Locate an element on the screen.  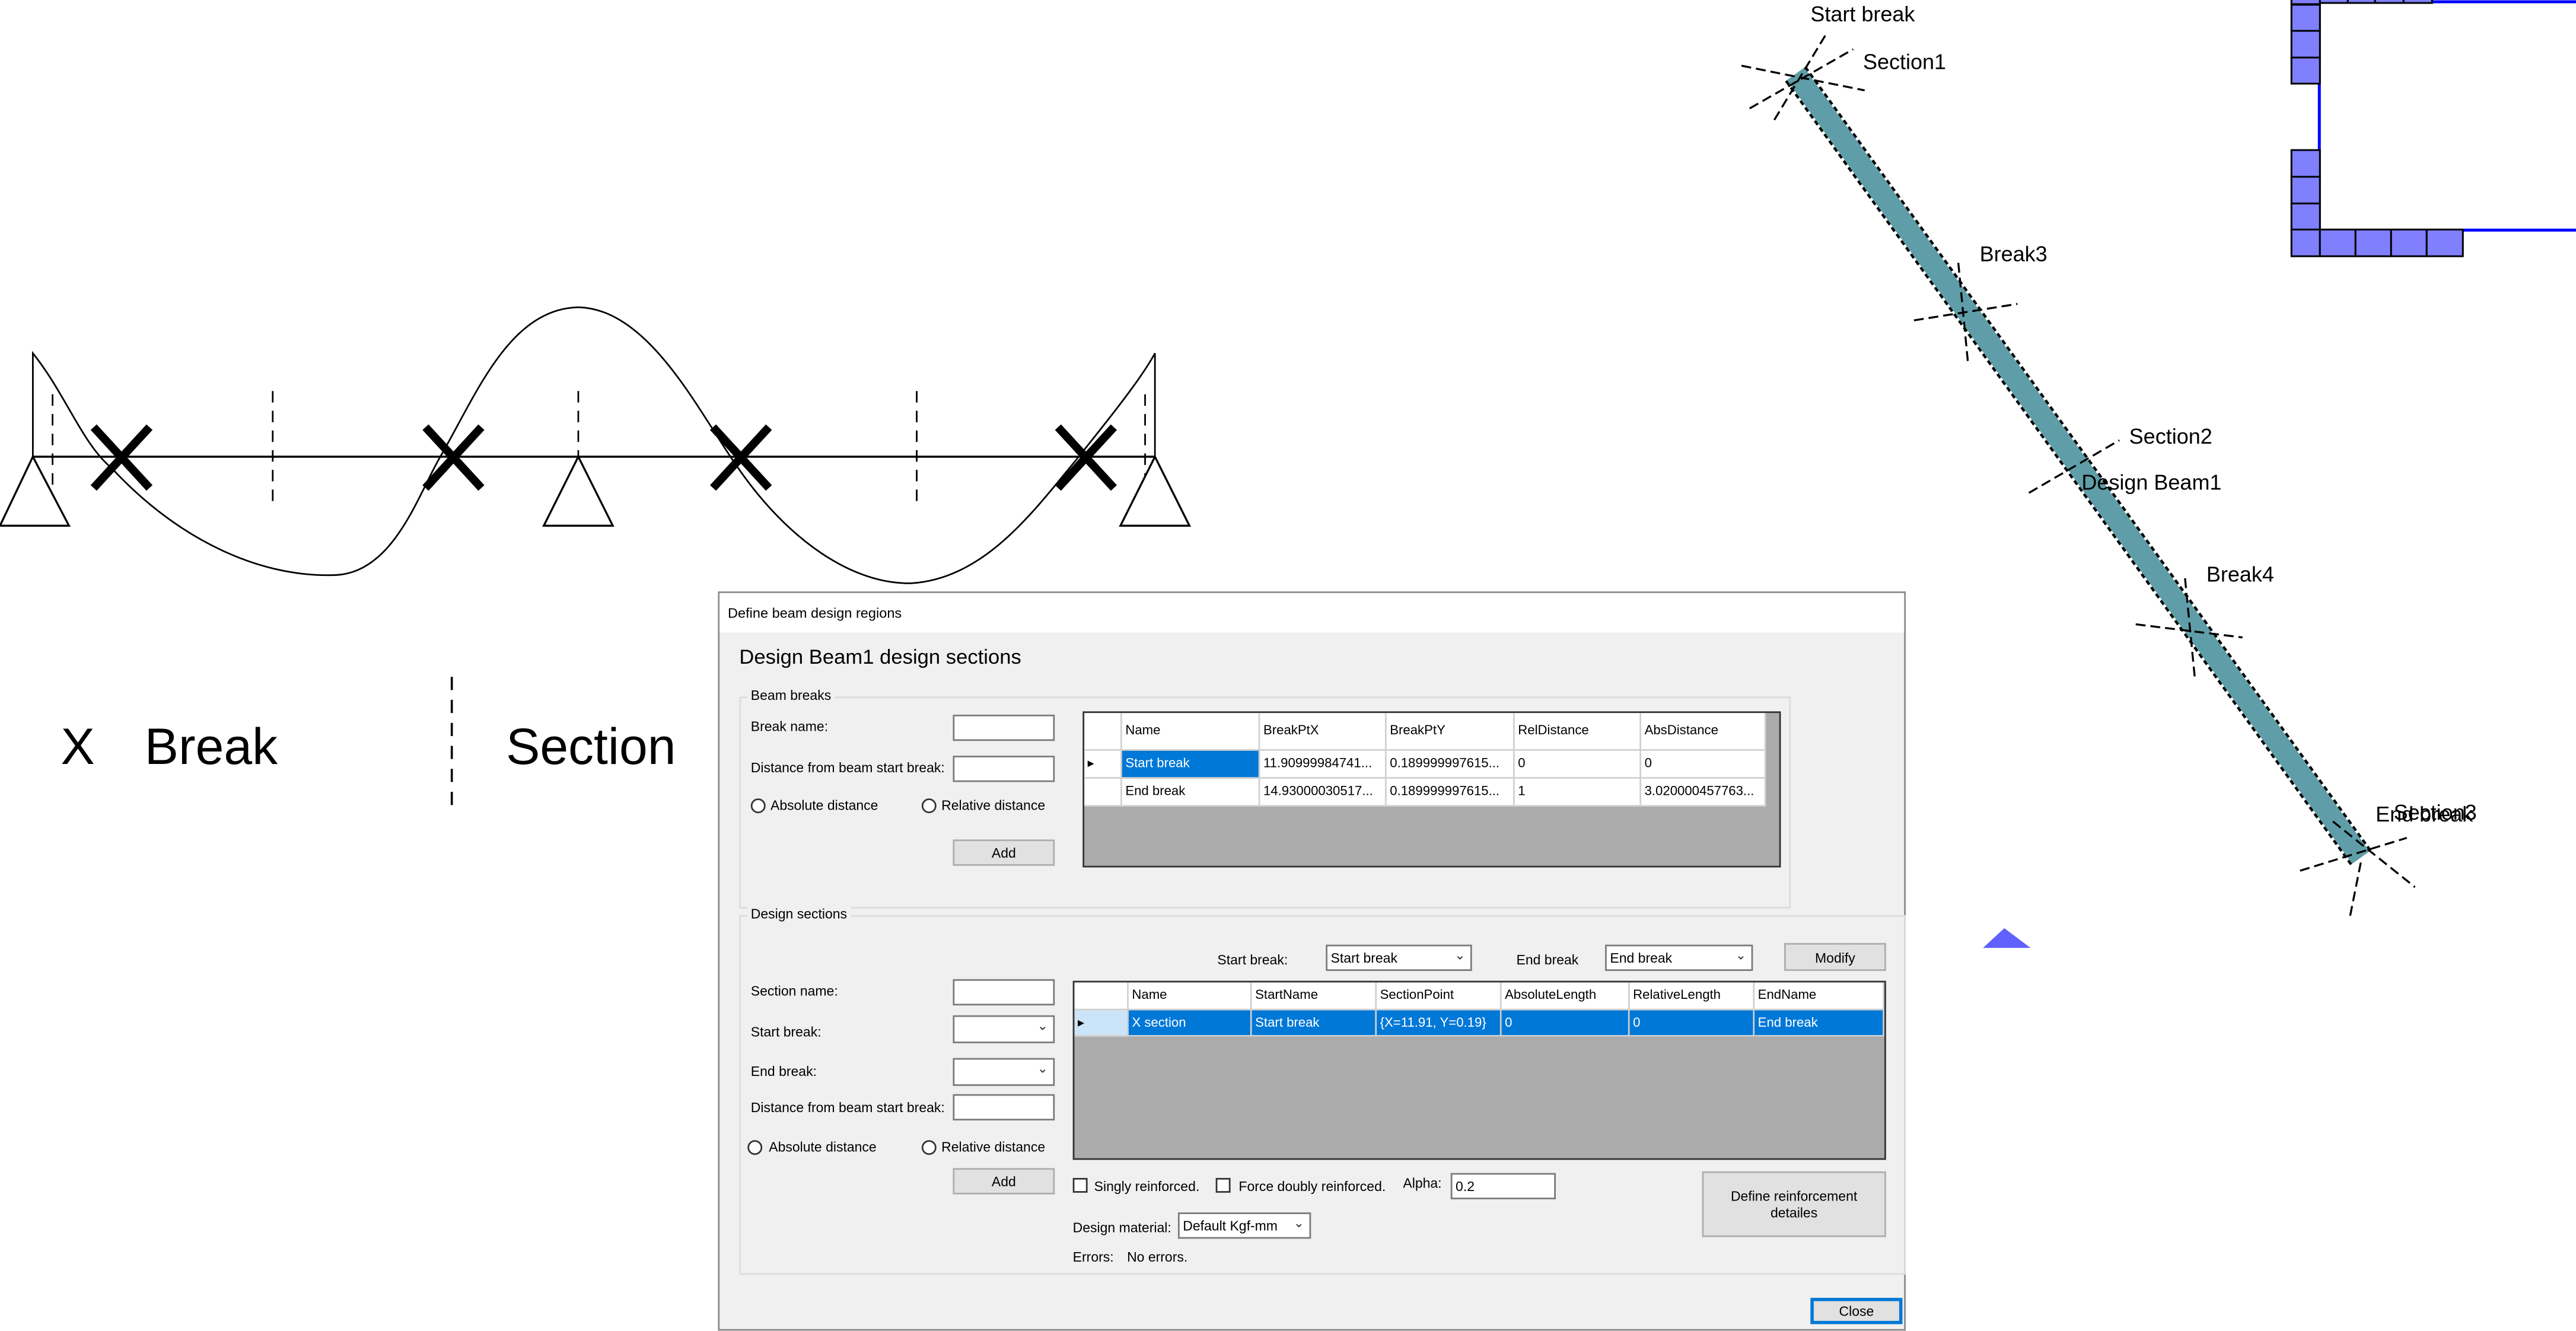
column-header: StartName is located at coordinates (1314, 996).